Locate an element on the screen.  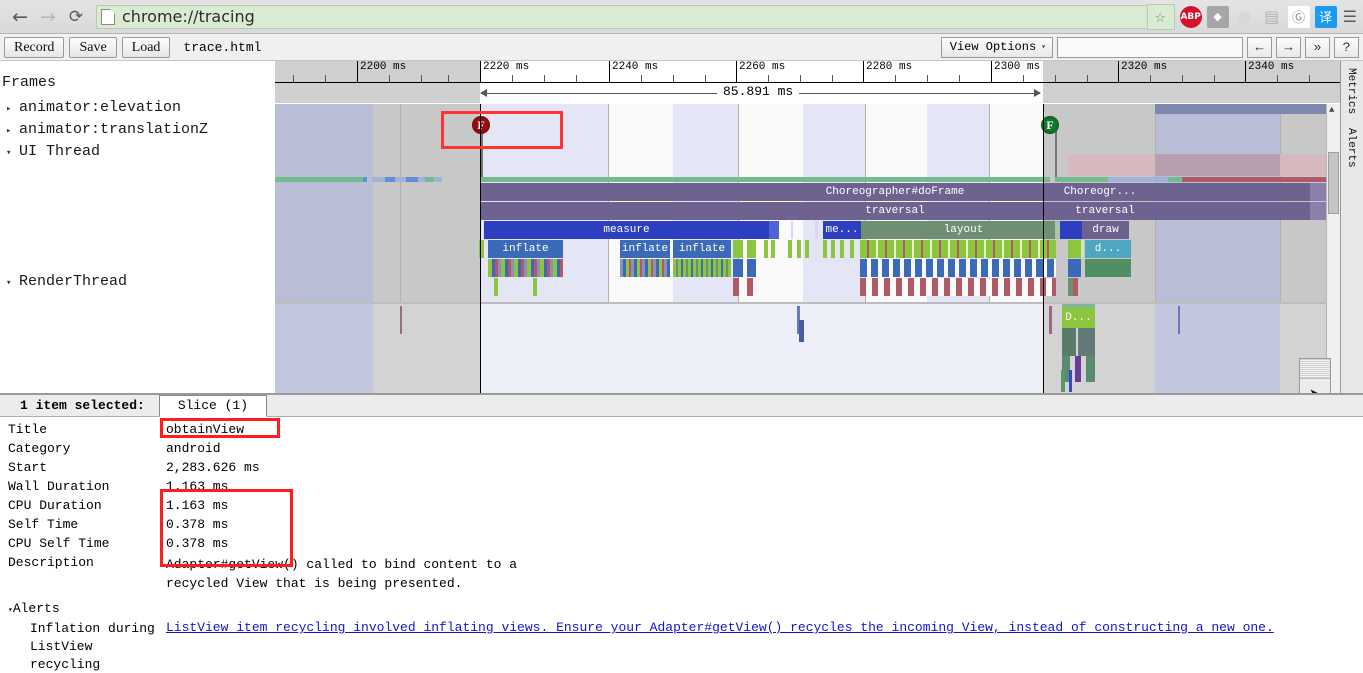
measure-arrow-left-icon is located at coordinates (483, 93).